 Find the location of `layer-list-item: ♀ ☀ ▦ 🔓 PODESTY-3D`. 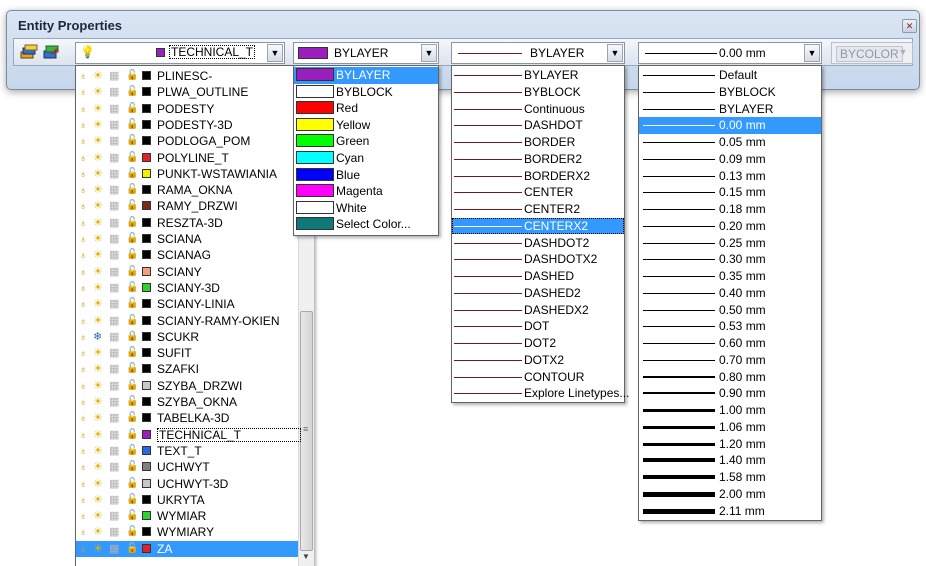

layer-list-item: ♀ ☀ ▦ 🔓 PODESTY-3D is located at coordinates (187, 125).